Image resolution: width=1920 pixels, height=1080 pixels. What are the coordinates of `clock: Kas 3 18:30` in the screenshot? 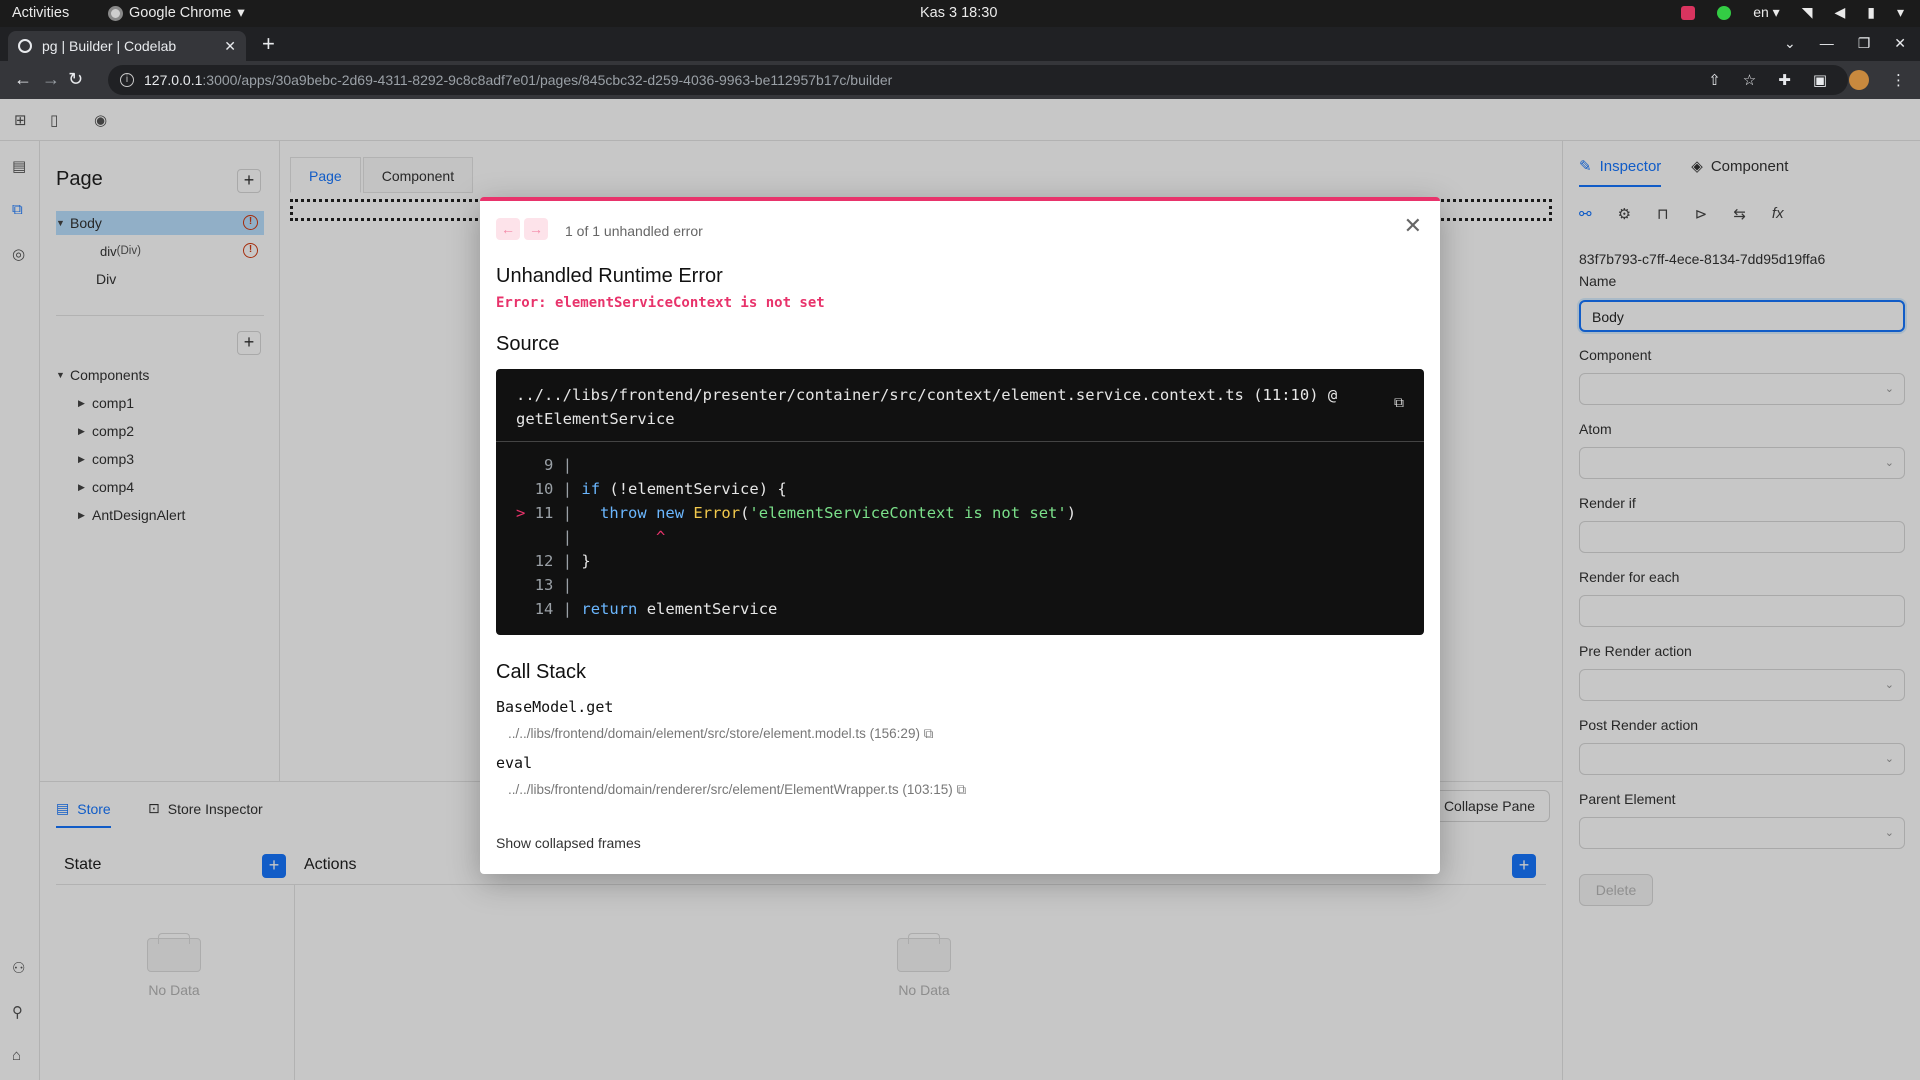 It's located at (958, 13).